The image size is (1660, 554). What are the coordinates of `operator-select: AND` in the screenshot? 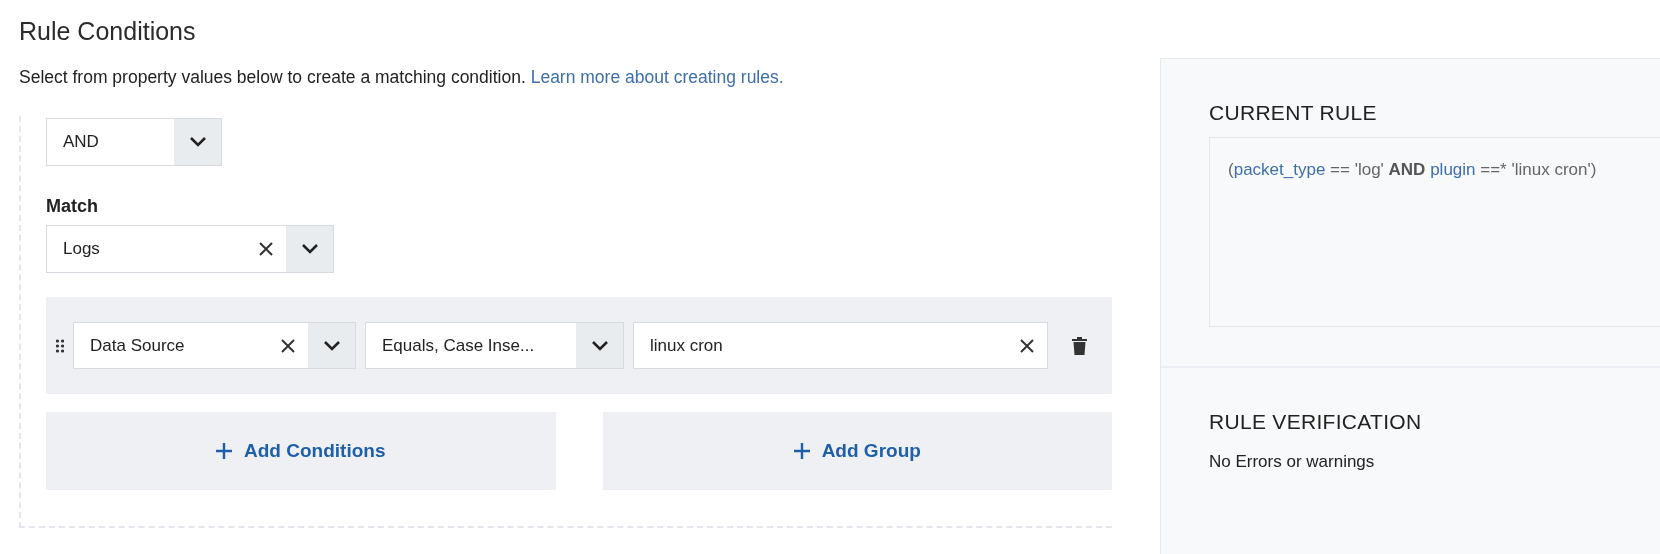 It's located at (134, 142).